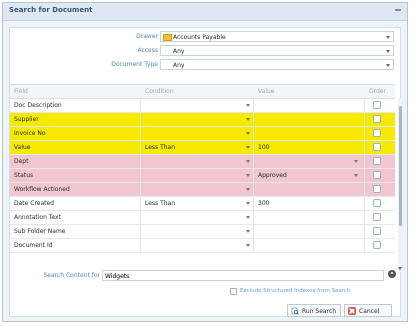  Describe the element at coordinates (202, 190) in the screenshot. I see `table-row: Workflow Actioned` at that location.